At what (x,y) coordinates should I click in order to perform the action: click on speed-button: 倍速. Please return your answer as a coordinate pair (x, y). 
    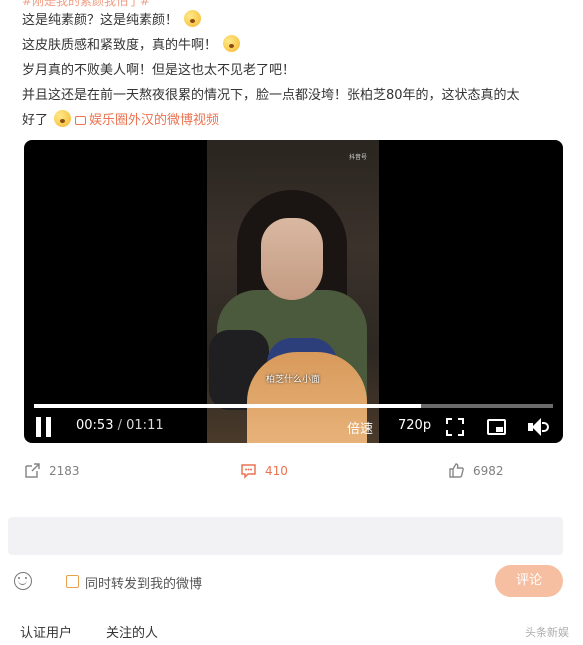
    Looking at the image, I should click on (360, 427).